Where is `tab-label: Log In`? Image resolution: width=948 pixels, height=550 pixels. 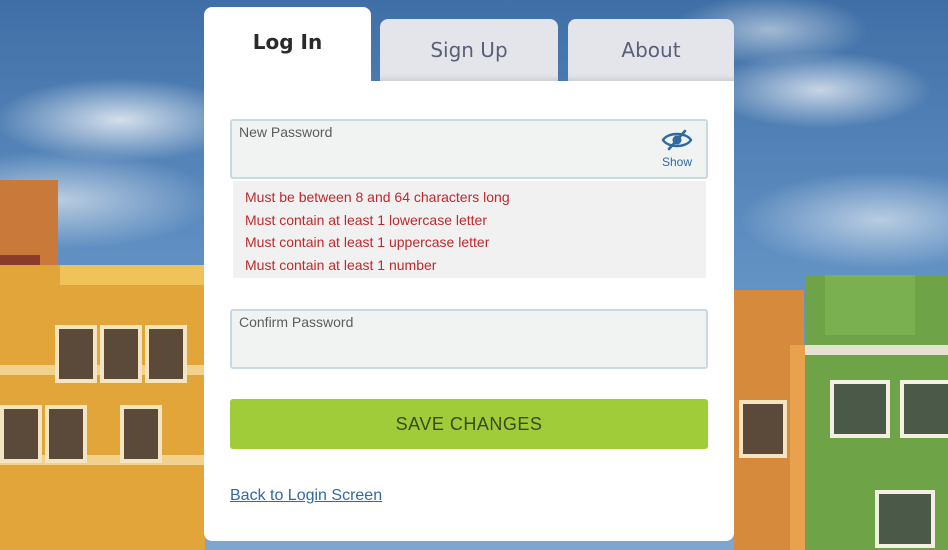 tab-label: Log In is located at coordinates (287, 42).